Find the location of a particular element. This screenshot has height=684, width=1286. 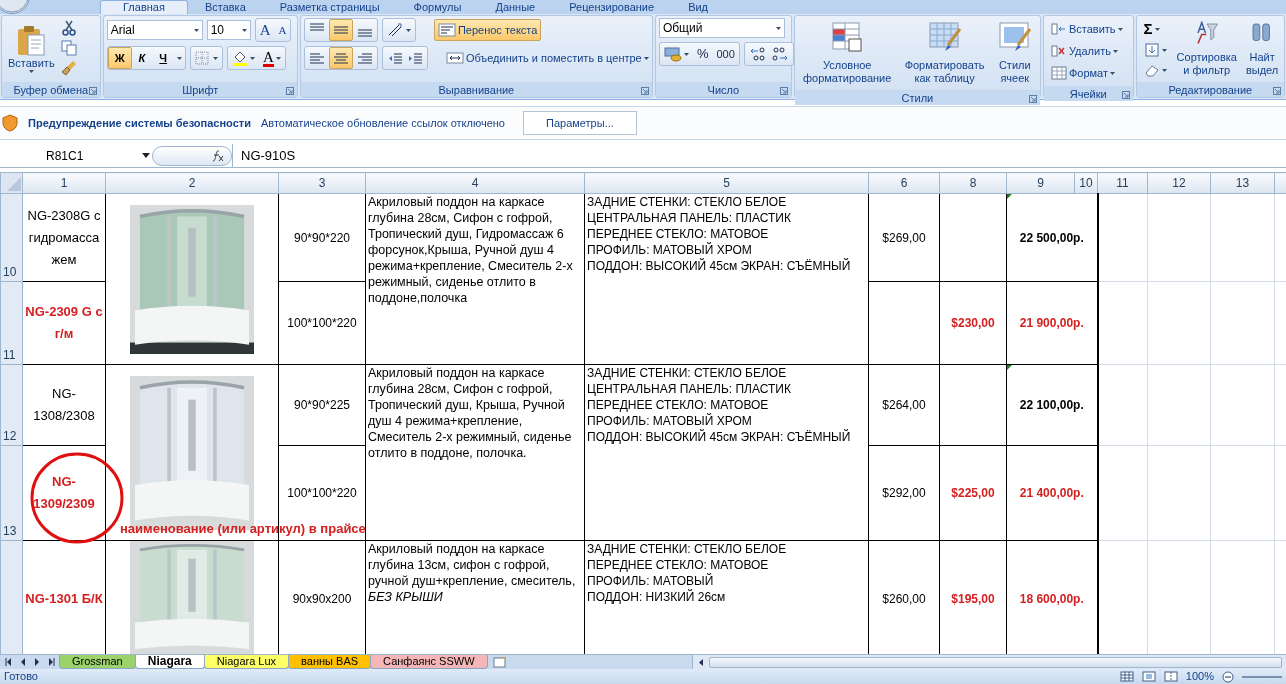

row-header: 11 is located at coordinates (11, 323).